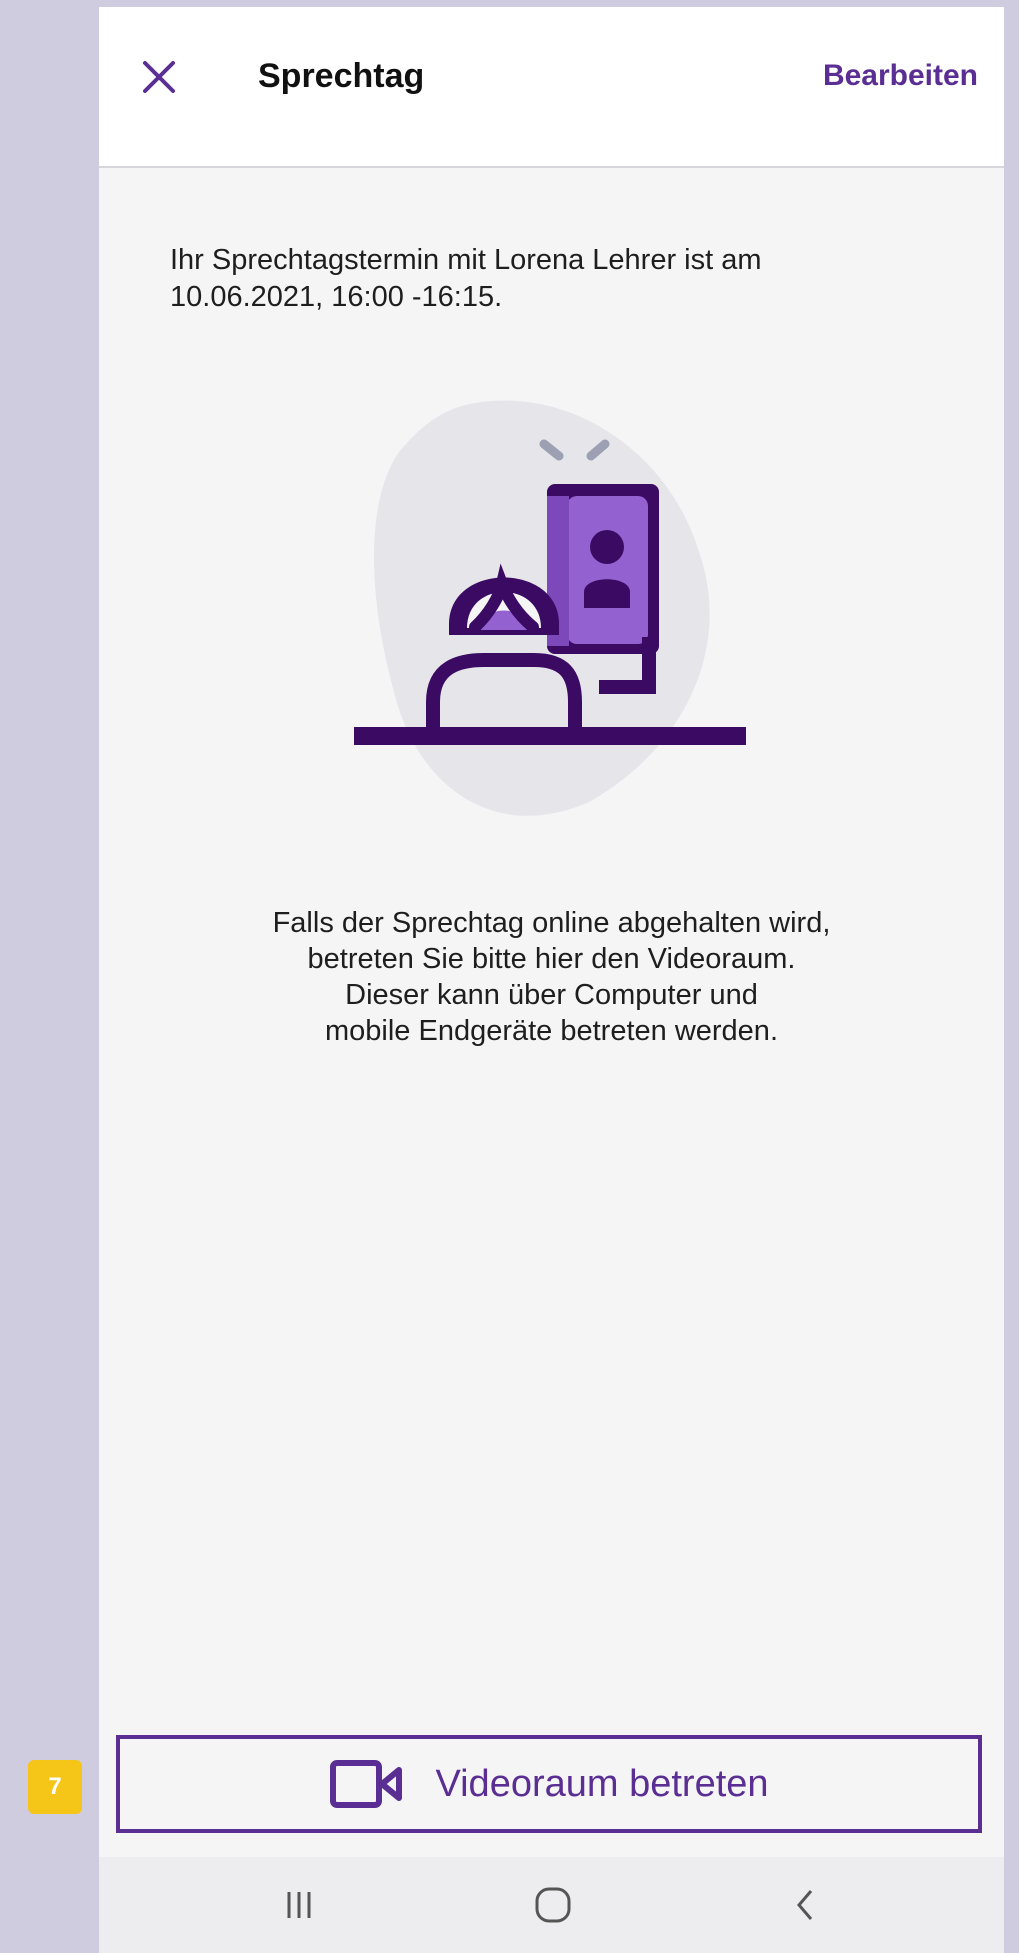 This screenshot has height=1953, width=1019. Describe the element at coordinates (607, 570) in the screenshot. I see `phone-screen` at that location.